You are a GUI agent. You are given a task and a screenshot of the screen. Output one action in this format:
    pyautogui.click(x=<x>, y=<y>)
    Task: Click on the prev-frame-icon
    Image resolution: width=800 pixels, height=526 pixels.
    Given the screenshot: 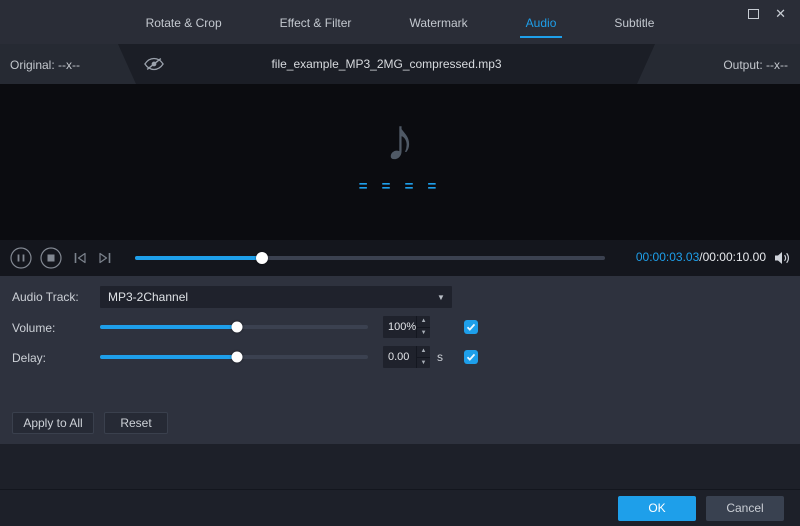 What is the action you would take?
    pyautogui.click(x=80, y=258)
    